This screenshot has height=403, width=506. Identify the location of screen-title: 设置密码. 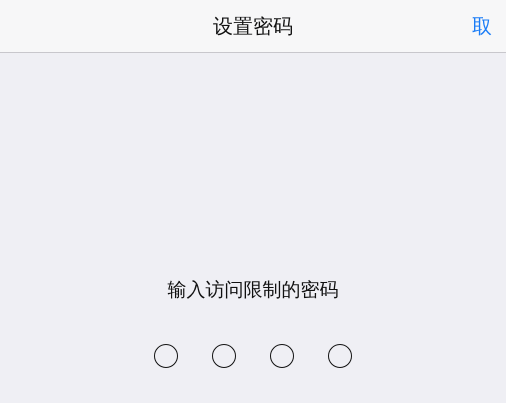
(253, 26).